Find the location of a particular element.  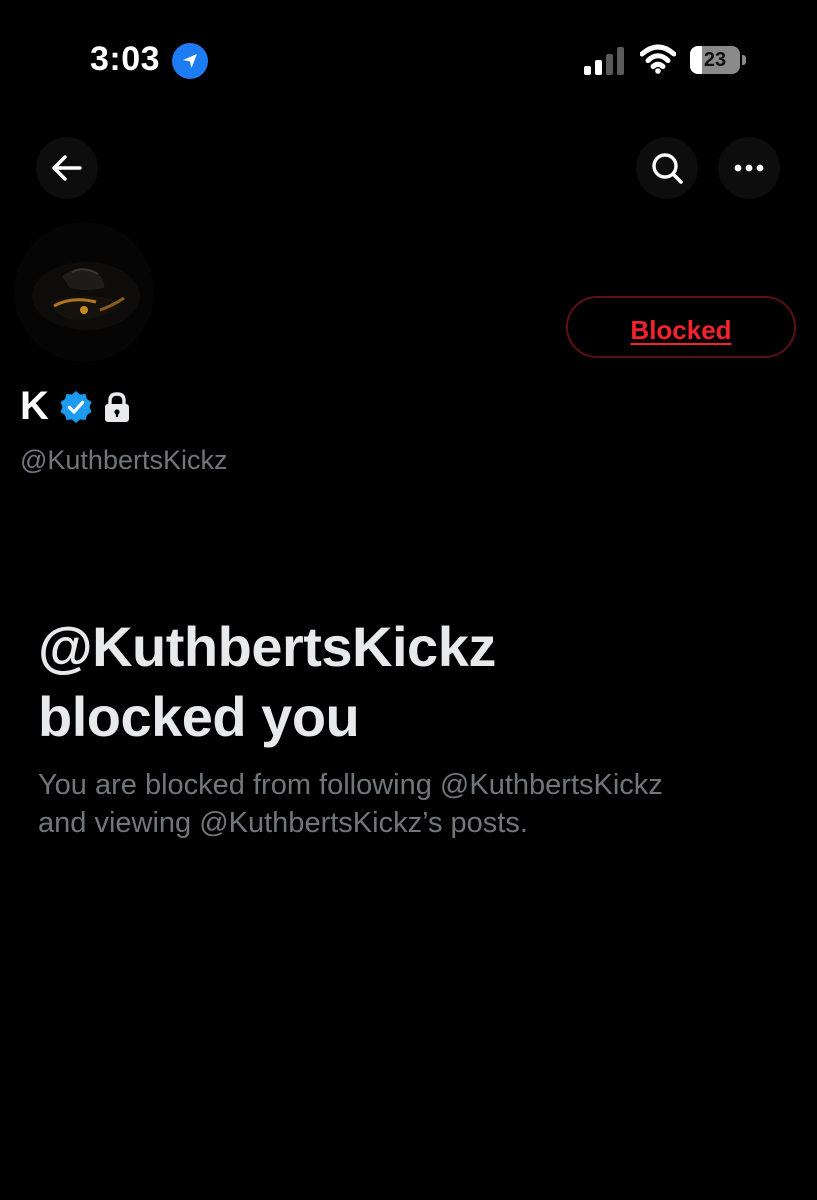

search-icon is located at coordinates (667, 168).